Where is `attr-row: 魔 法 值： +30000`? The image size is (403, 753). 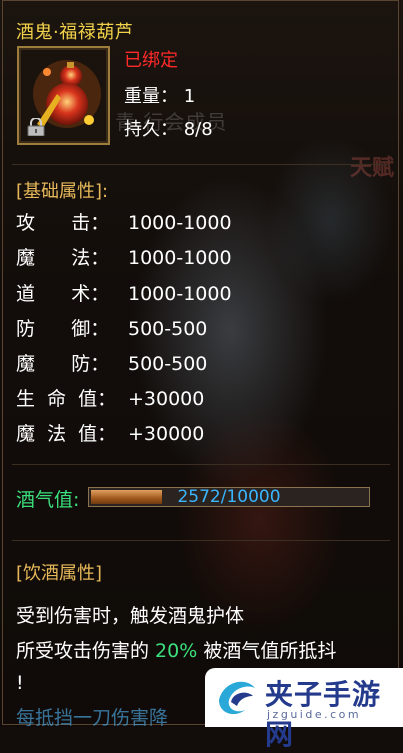 attr-row: 魔 法 值： +30000 is located at coordinates (110, 434).